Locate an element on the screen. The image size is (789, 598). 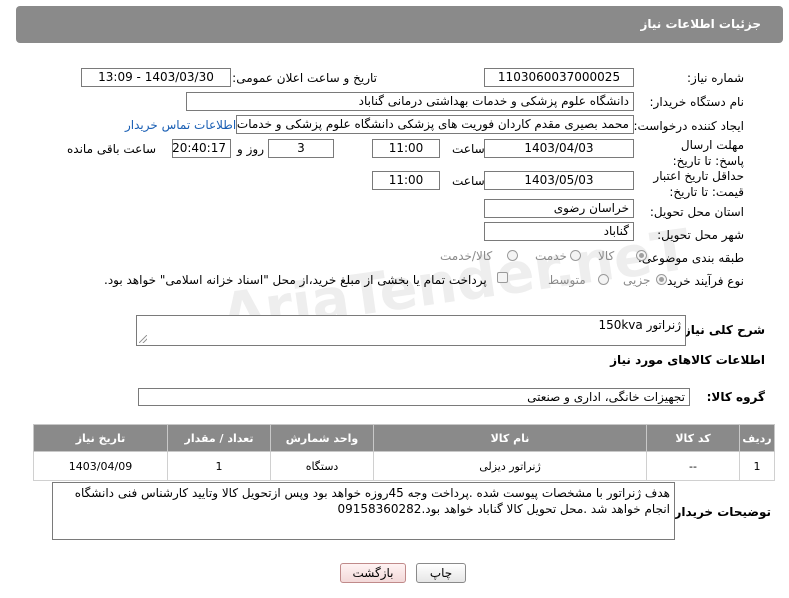
col-item-code: کد کالا is located at coordinates (693, 438).